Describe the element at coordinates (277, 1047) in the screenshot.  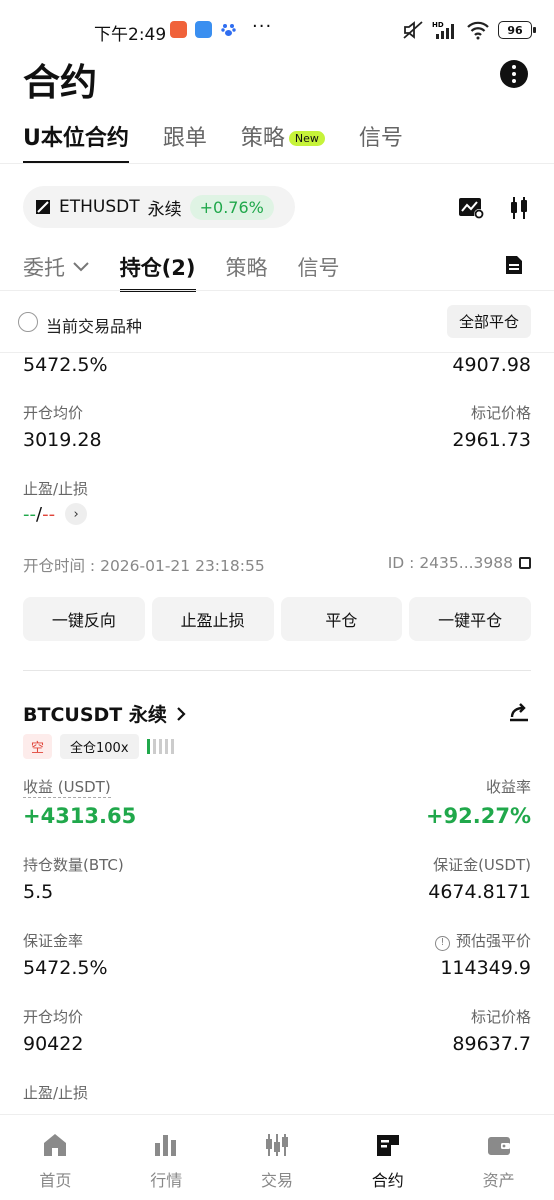
I see `position-row: 90422 89637.7` at that location.